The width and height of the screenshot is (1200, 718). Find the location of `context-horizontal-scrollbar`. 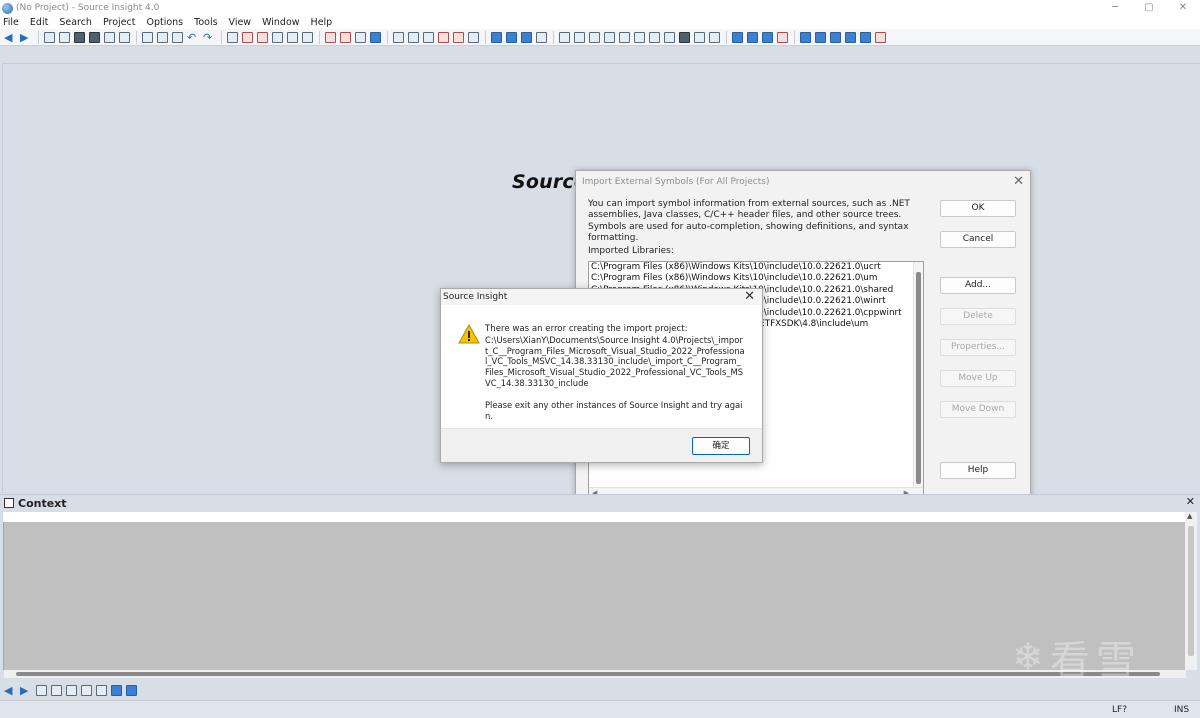

context-horizontal-scrollbar is located at coordinates (595, 674).